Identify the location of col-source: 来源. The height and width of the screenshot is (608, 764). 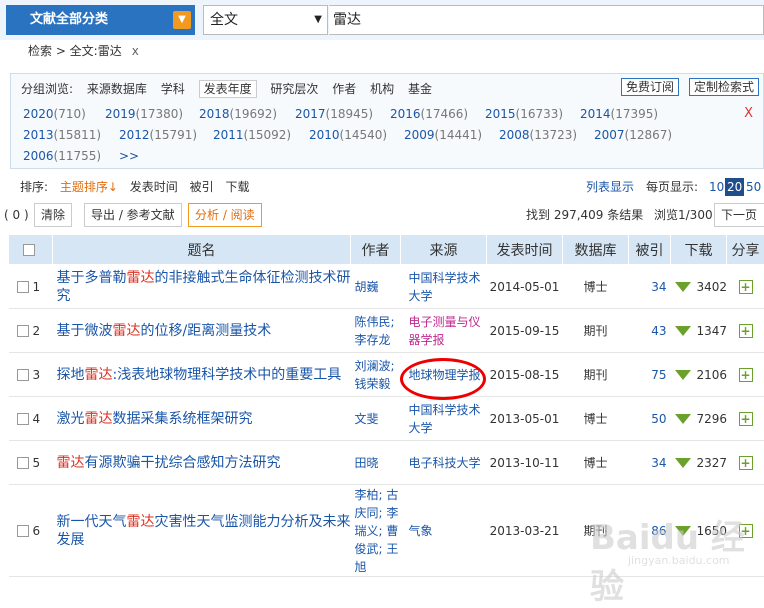
(444, 250).